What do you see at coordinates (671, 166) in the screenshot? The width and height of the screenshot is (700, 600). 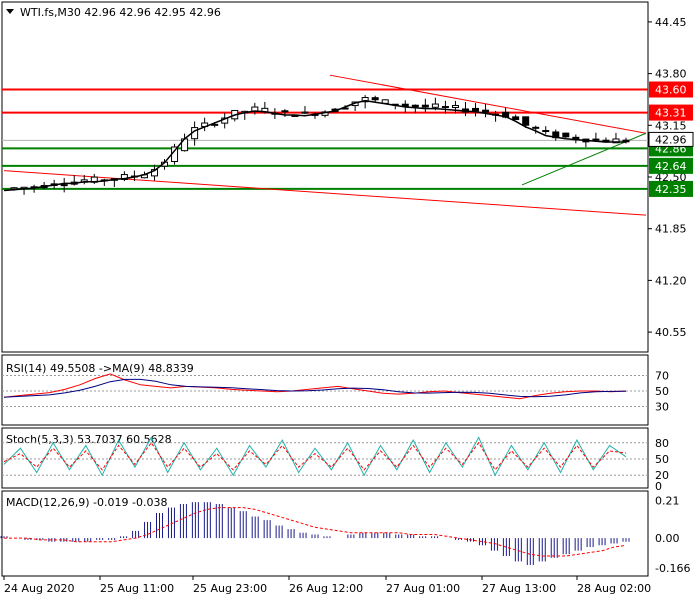 I see `support-level-tag: 42.64` at bounding box center [671, 166].